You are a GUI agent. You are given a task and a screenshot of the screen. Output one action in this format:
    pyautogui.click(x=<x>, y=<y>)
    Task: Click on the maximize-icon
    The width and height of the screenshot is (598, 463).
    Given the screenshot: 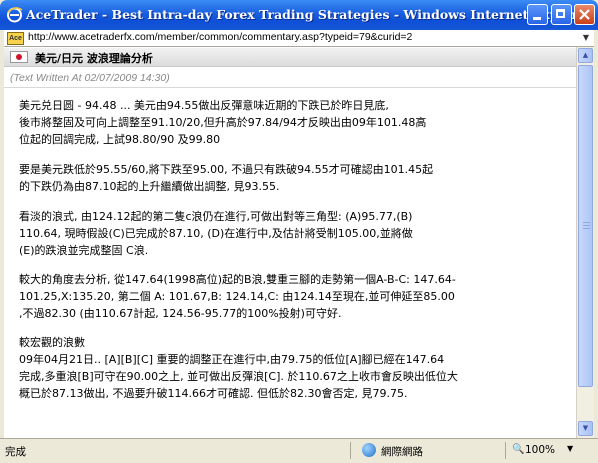 What is the action you would take?
    pyautogui.click(x=560, y=13)
    